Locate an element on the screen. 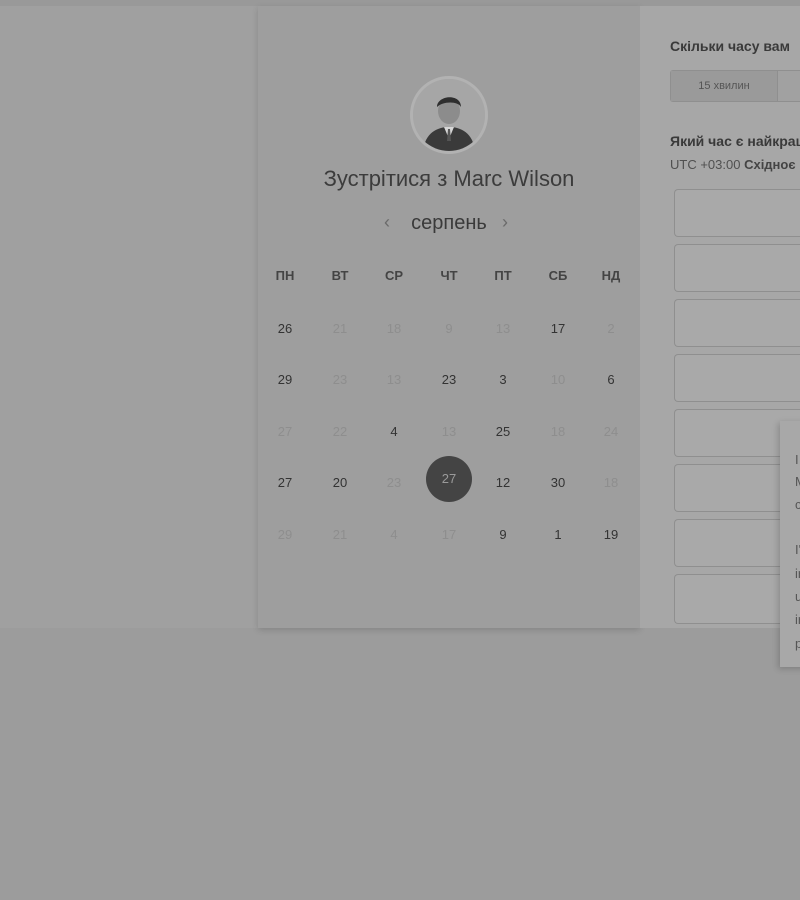  popup-text-line: c is located at coordinates (797, 504).